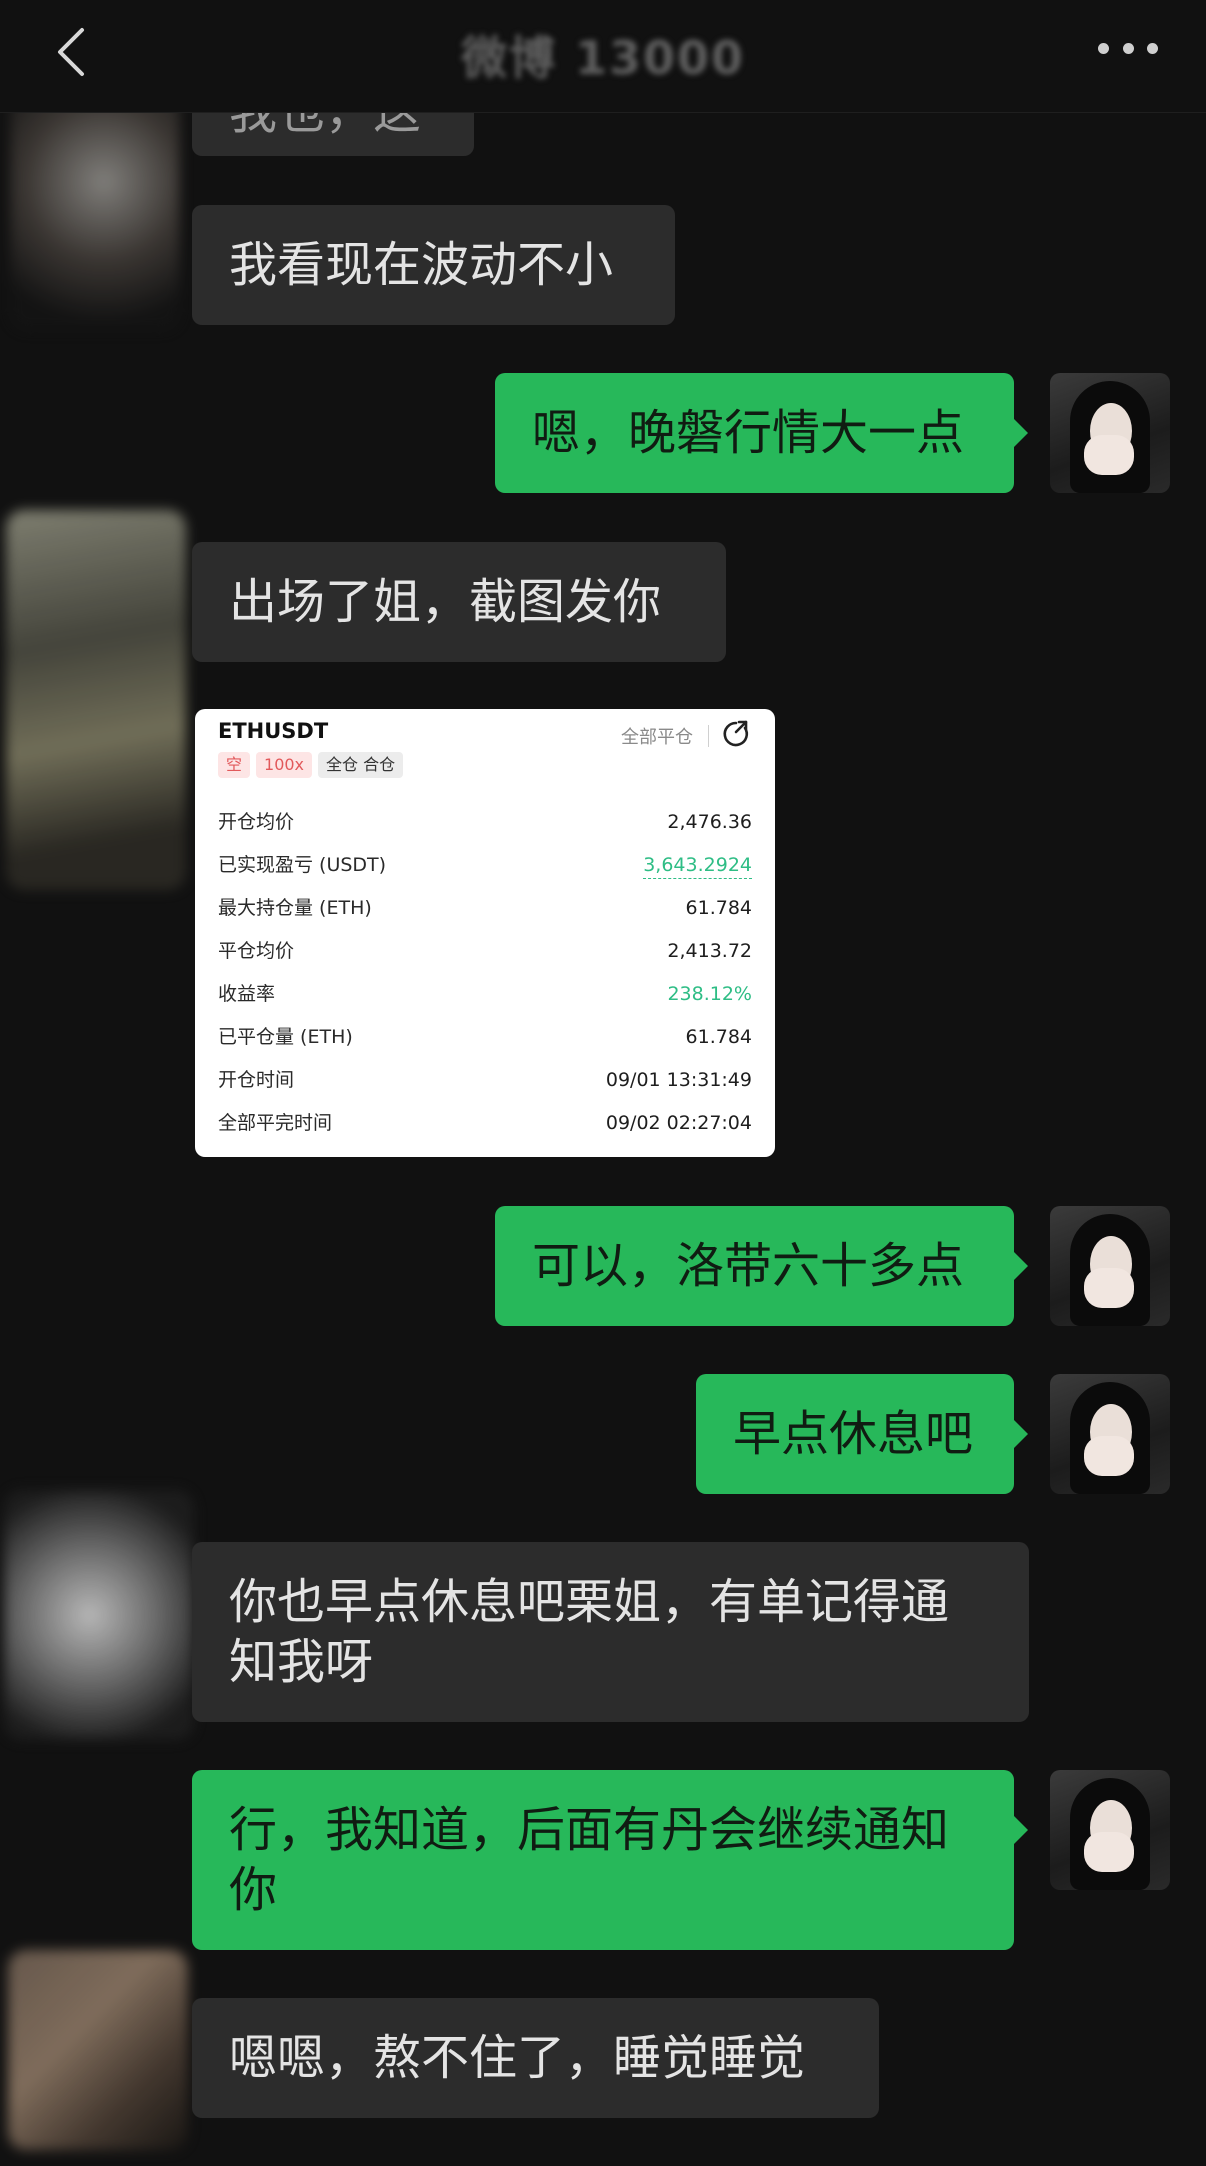 This screenshot has height=2166, width=1206. What do you see at coordinates (256, 951) in the screenshot?
I see `row-label: 平仓均价` at bounding box center [256, 951].